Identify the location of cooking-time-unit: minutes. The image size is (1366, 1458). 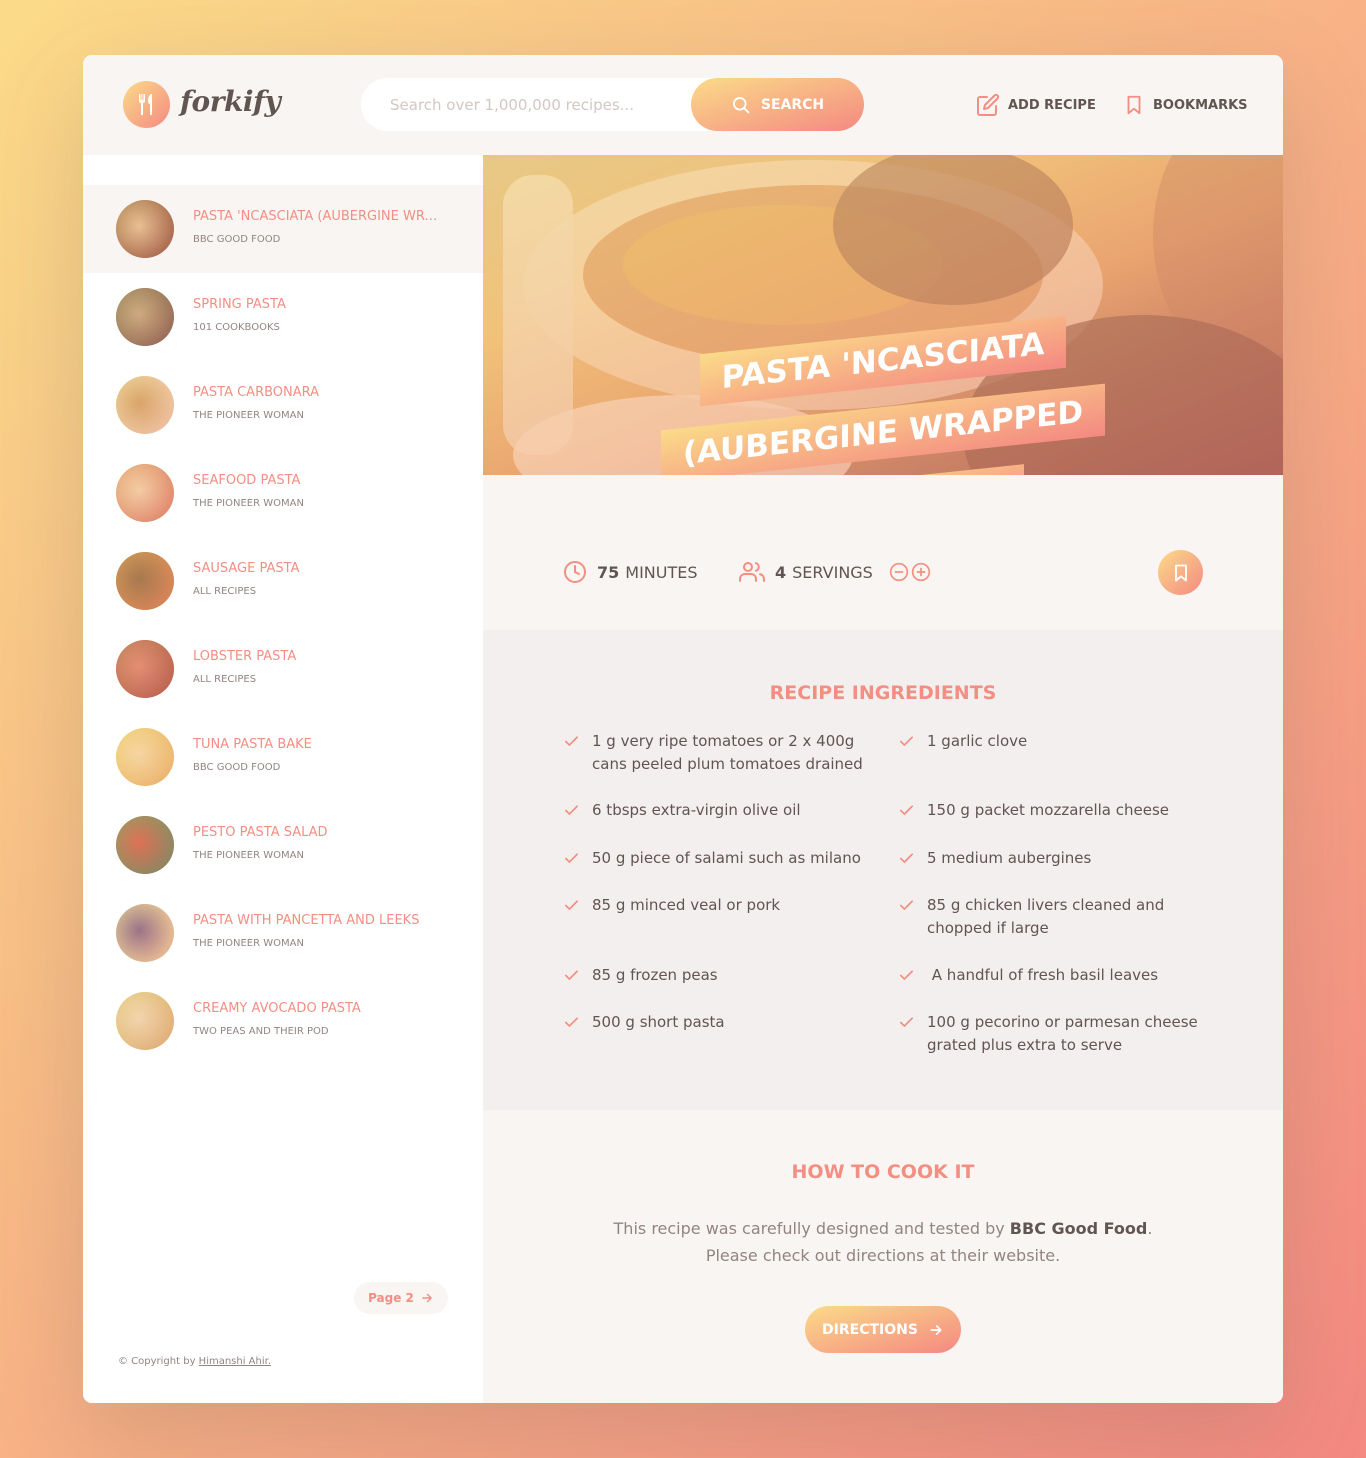
(661, 572).